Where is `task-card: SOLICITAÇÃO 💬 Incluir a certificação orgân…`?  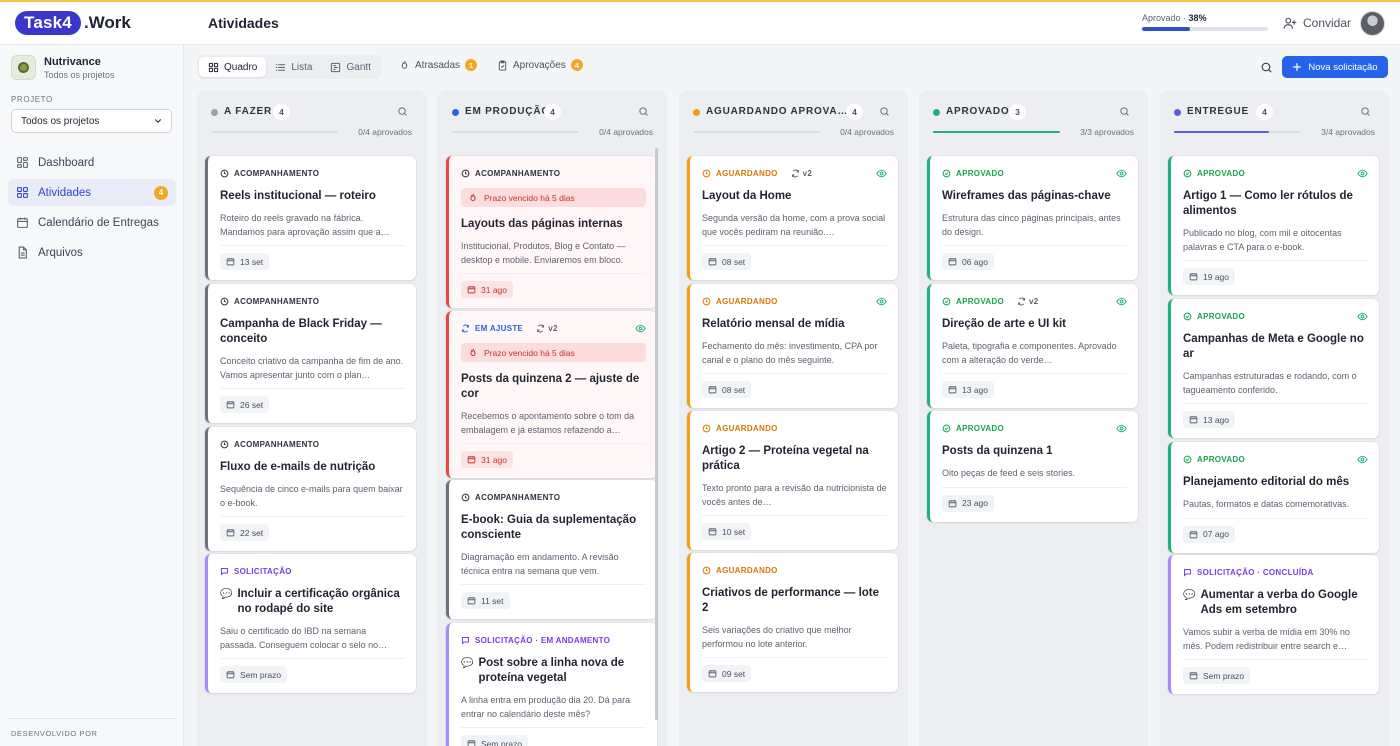 task-card: SOLICITAÇÃO 💬 Incluir a certificação orgân… is located at coordinates (310, 623).